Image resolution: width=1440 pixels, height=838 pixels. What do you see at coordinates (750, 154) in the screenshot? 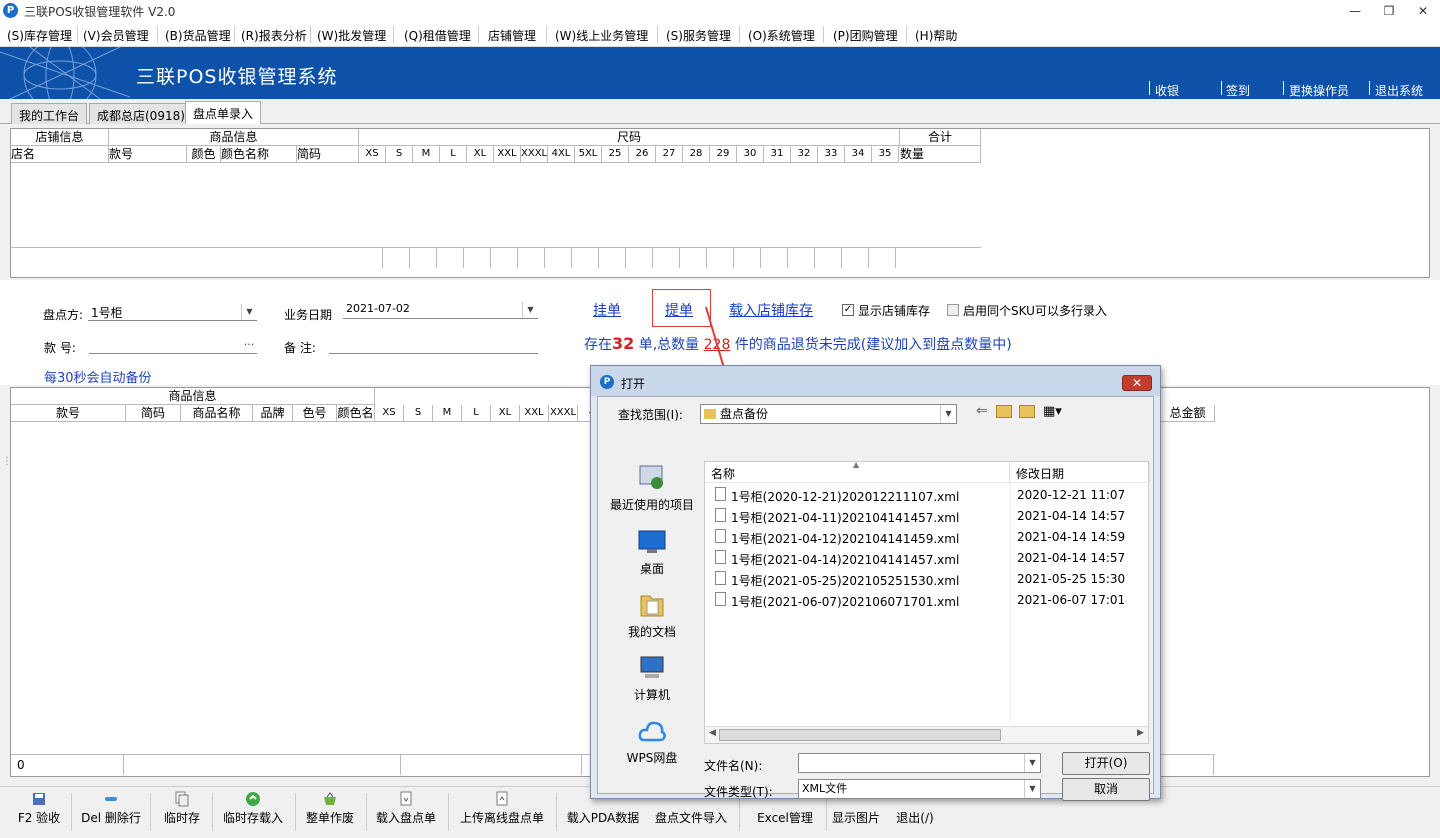
I see `col-size: 30` at bounding box center [750, 154].